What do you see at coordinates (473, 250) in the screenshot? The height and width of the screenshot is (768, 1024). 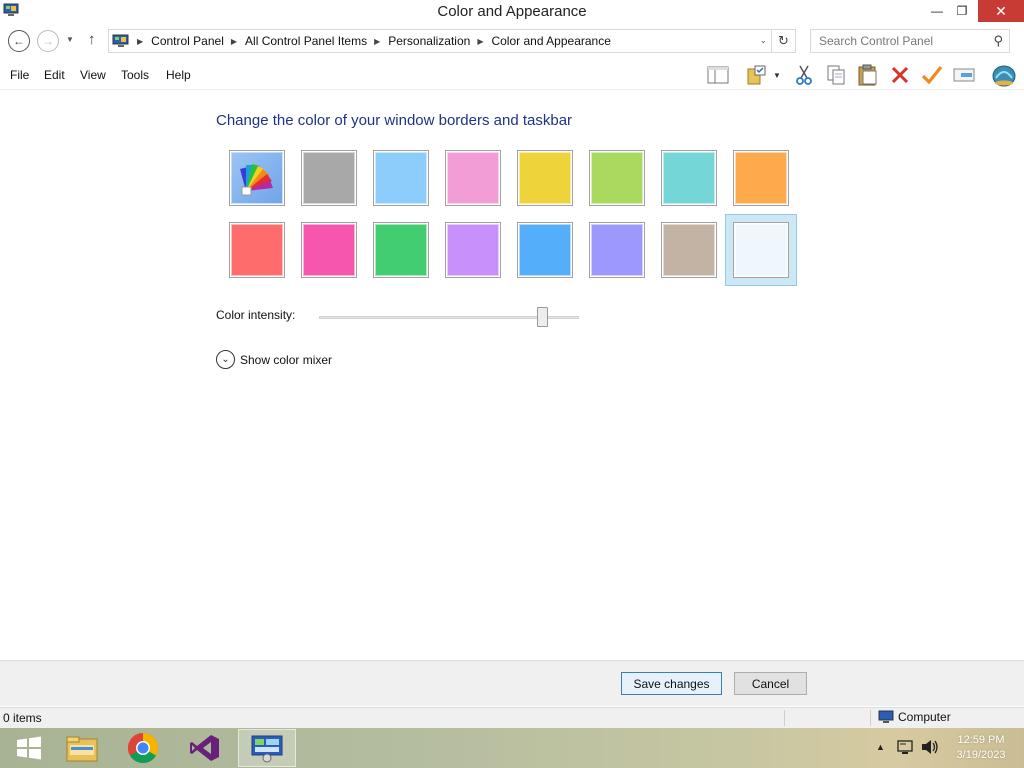 I see `color-swatch-violet` at bounding box center [473, 250].